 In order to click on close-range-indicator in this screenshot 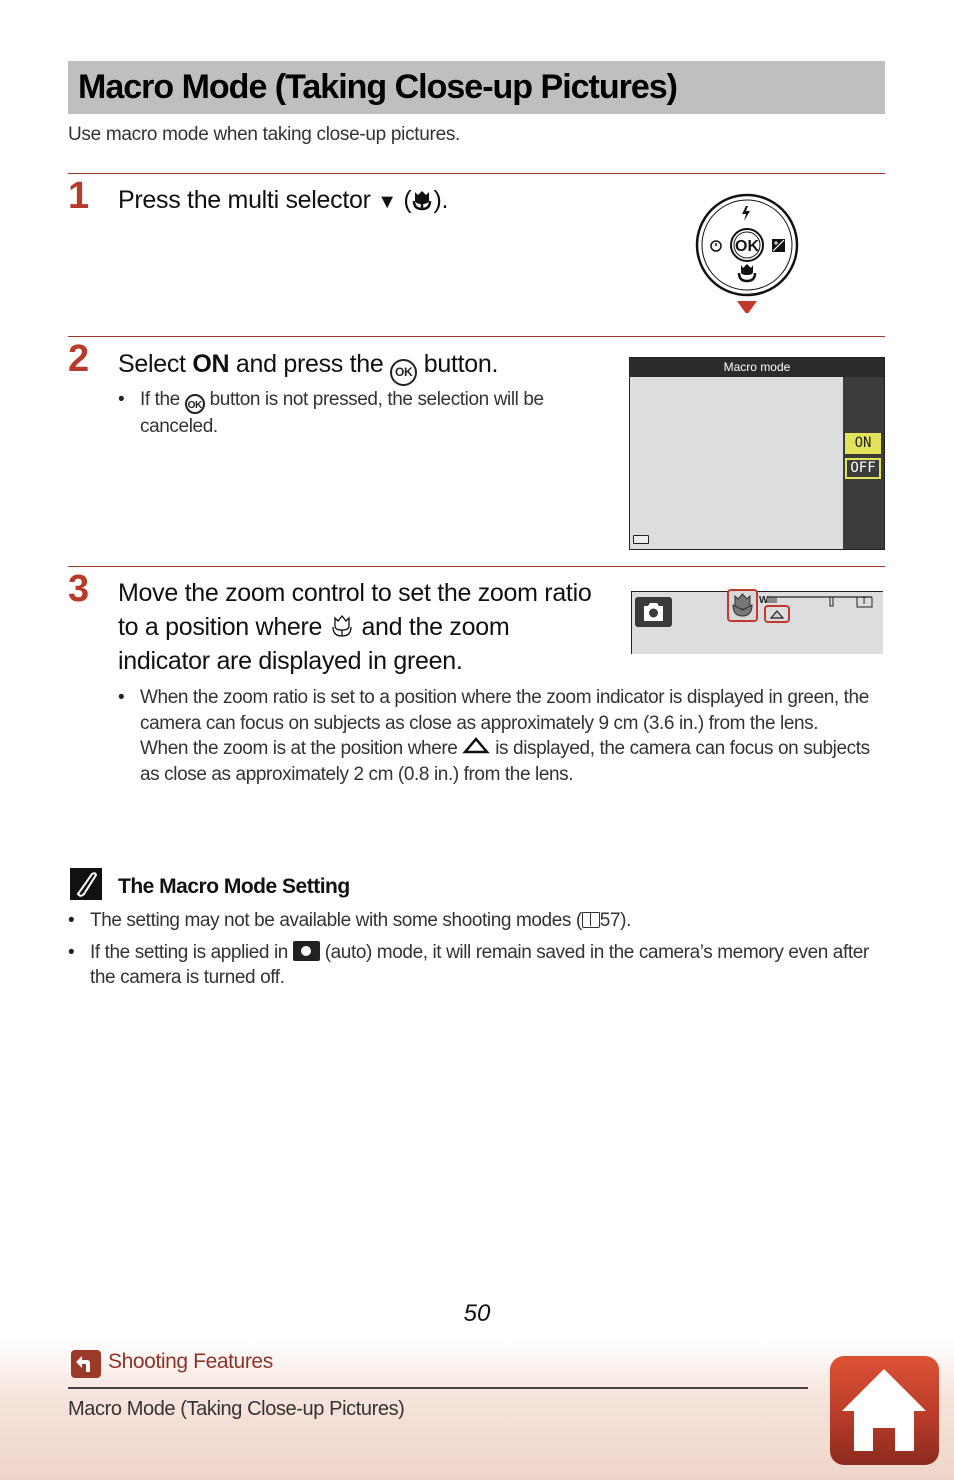, I will do `click(777, 614)`.